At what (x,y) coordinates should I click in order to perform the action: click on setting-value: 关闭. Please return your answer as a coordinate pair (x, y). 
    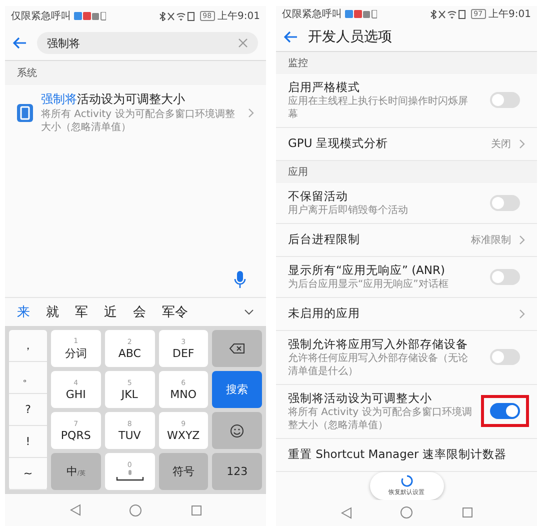
    Looking at the image, I should click on (501, 144).